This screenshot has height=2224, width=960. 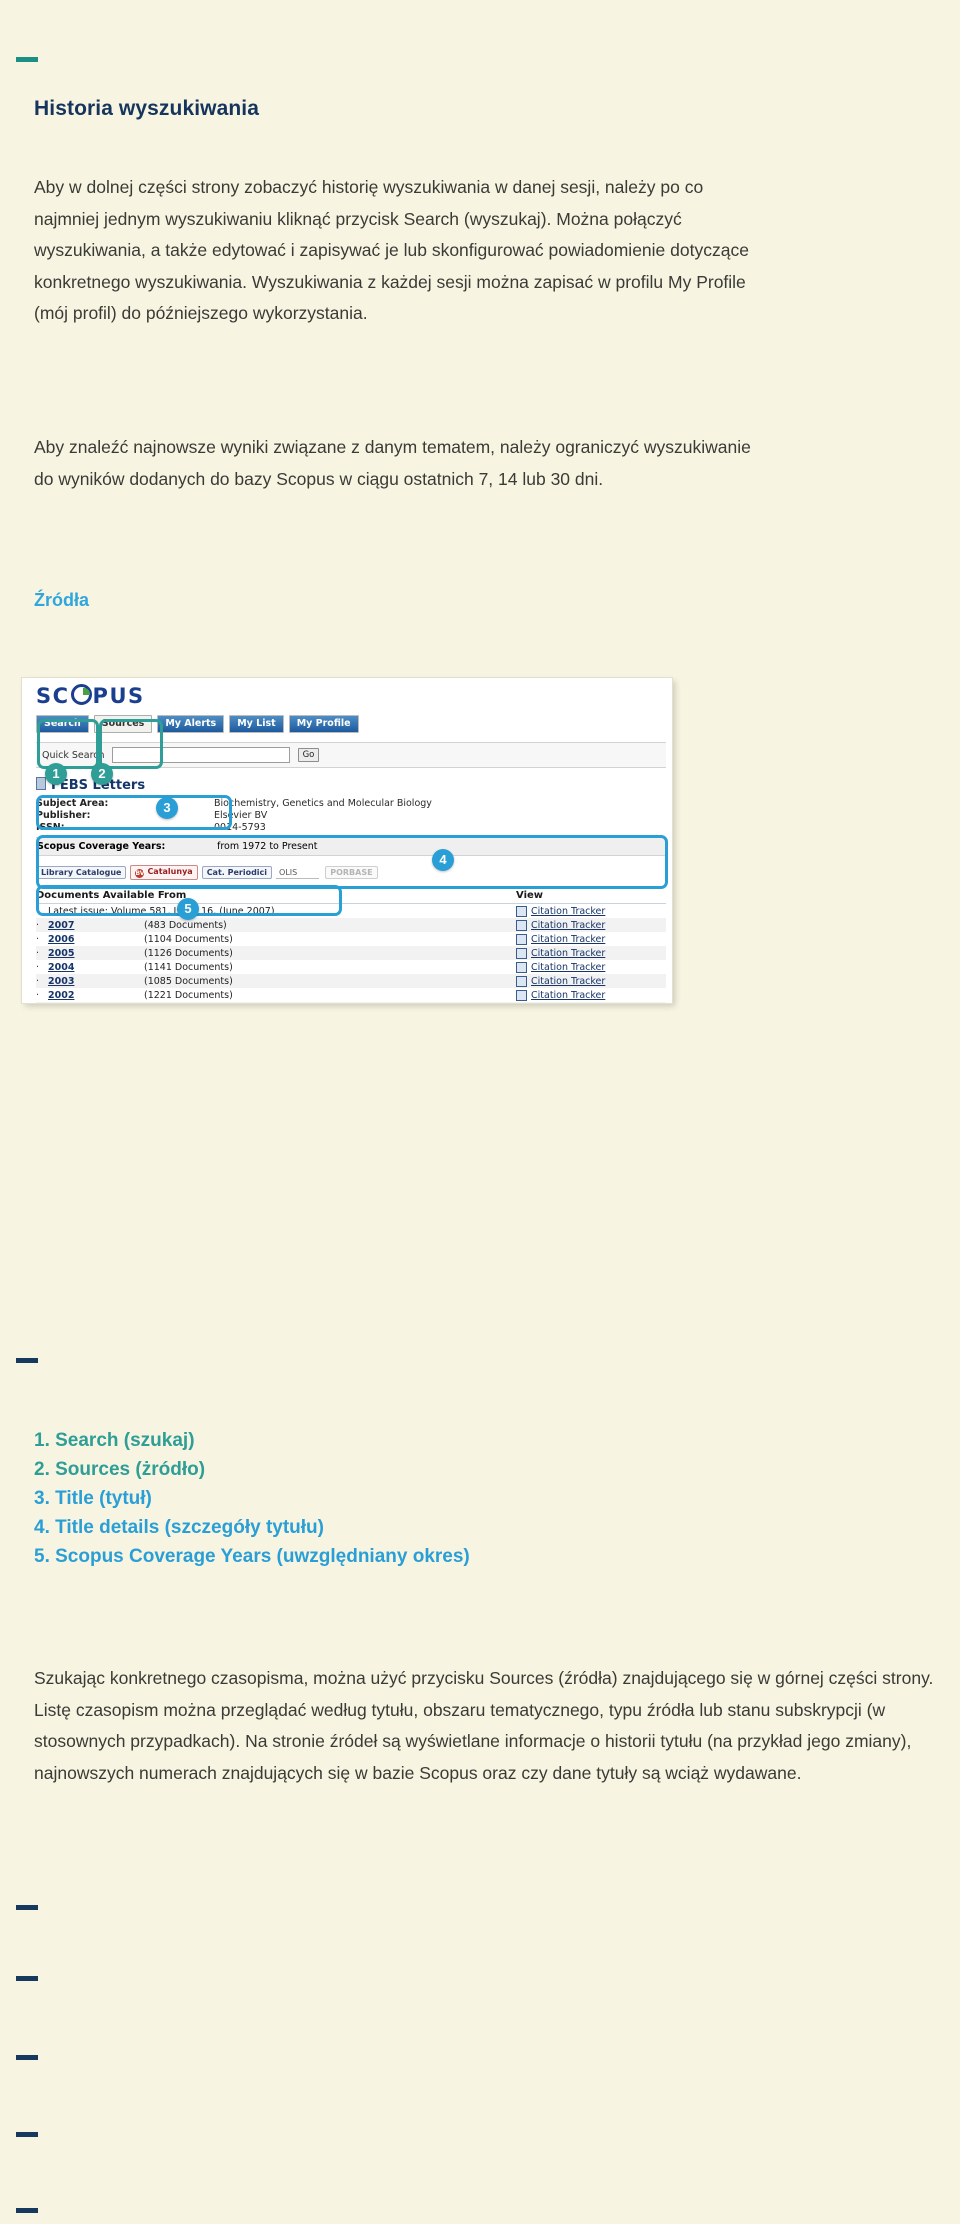 What do you see at coordinates (62, 724) in the screenshot?
I see `tab-search: Search` at bounding box center [62, 724].